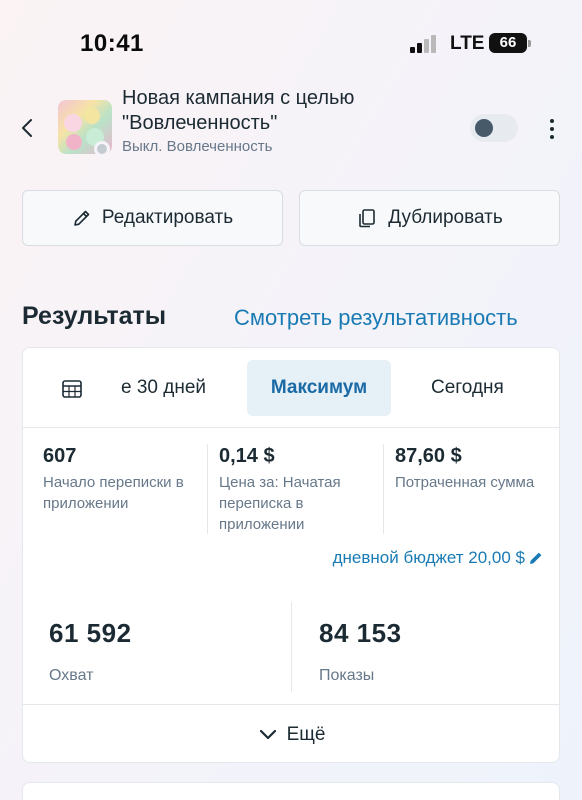 The image size is (582, 800). Describe the element at coordinates (112, 43) in the screenshot. I see `clock: 10:41` at that location.